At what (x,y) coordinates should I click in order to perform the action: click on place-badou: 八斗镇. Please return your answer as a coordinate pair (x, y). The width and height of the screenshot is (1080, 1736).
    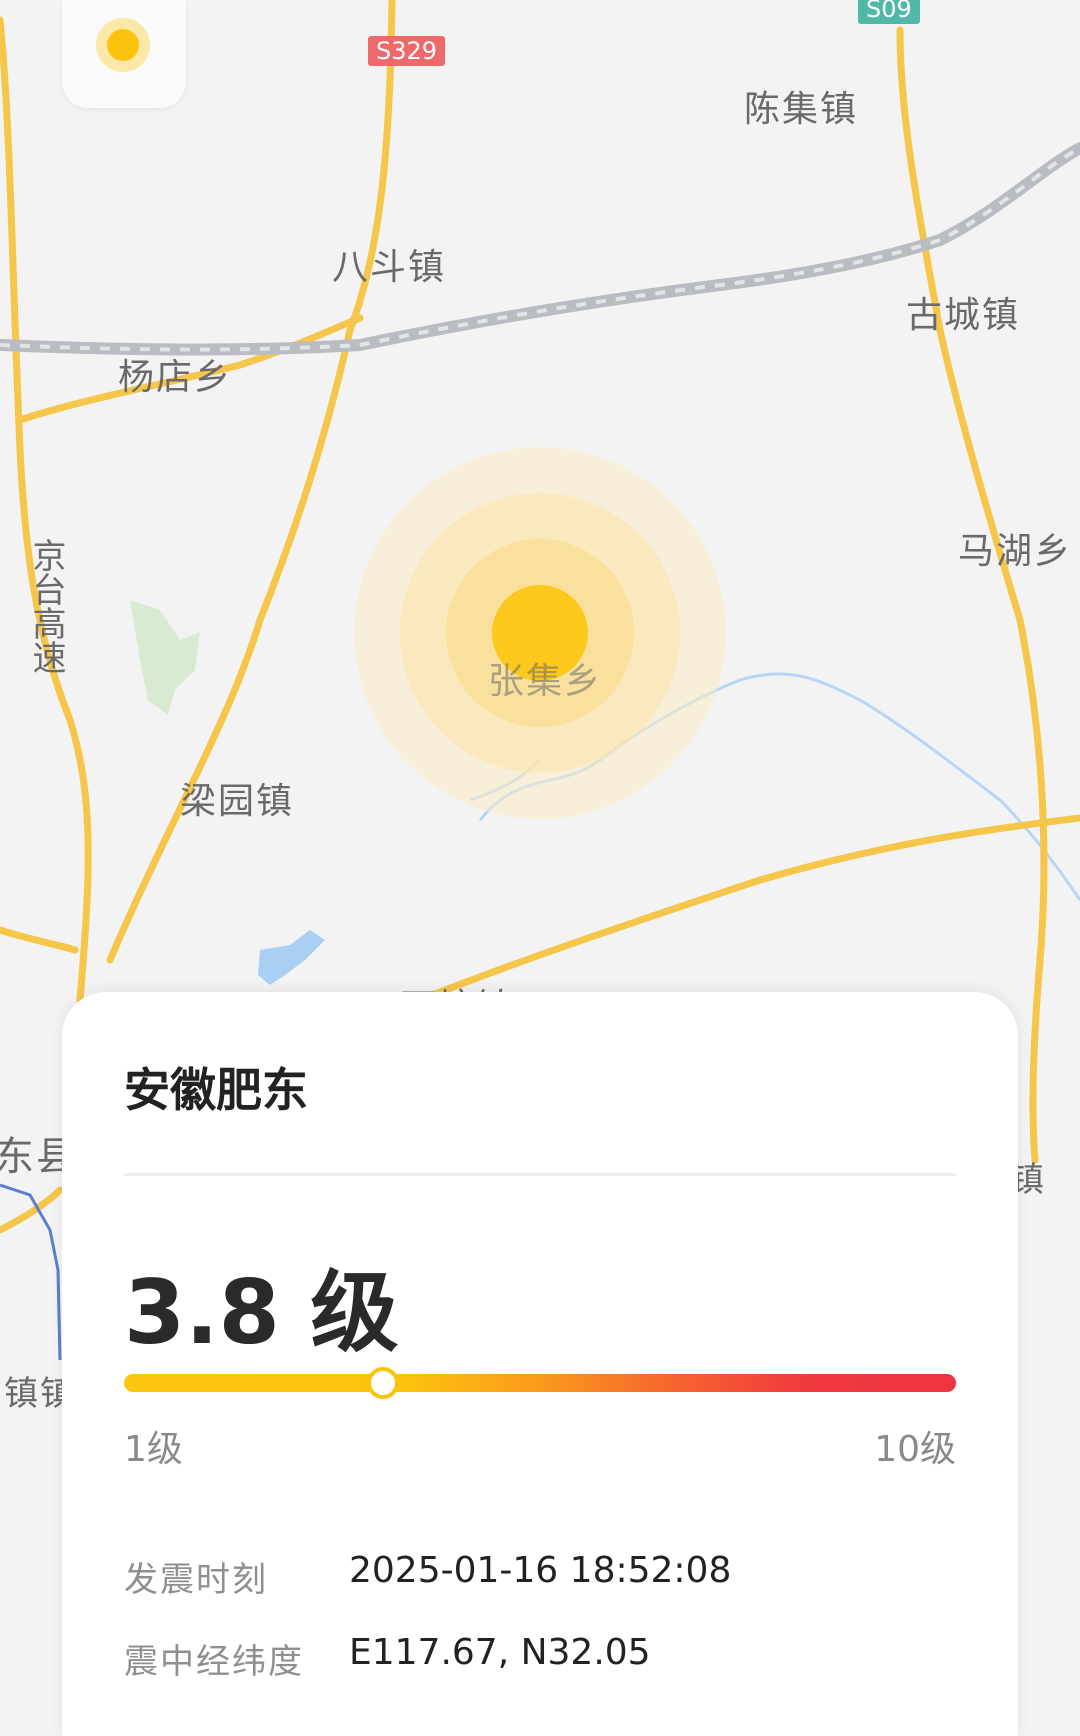
    Looking at the image, I should click on (389, 267).